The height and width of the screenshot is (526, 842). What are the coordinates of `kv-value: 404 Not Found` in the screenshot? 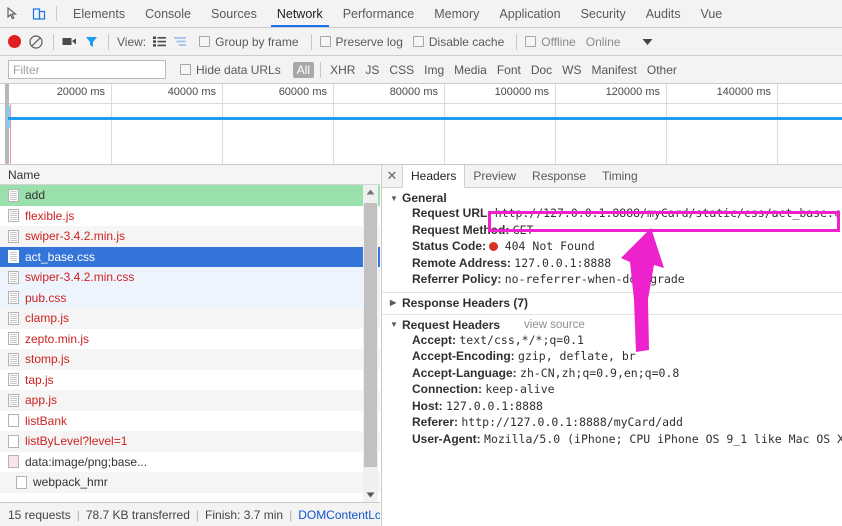 It's located at (549, 246).